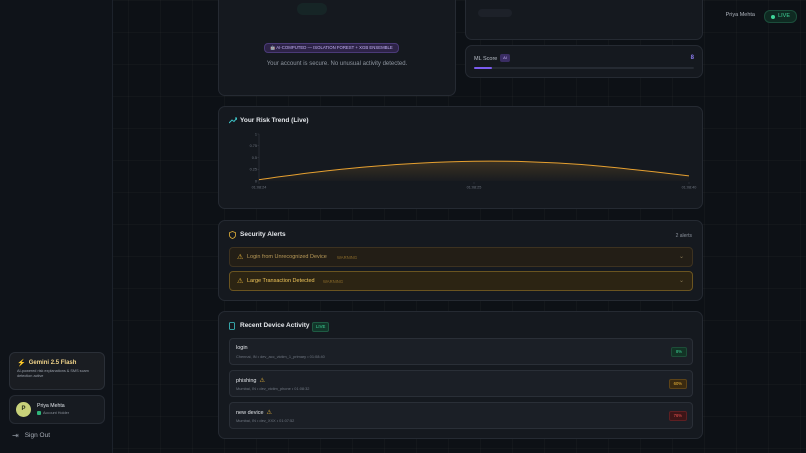 Image resolution: width=806 pixels, height=453 pixels. What do you see at coordinates (256, 181) in the screenshot?
I see `y-tick-label: 0` at bounding box center [256, 181].